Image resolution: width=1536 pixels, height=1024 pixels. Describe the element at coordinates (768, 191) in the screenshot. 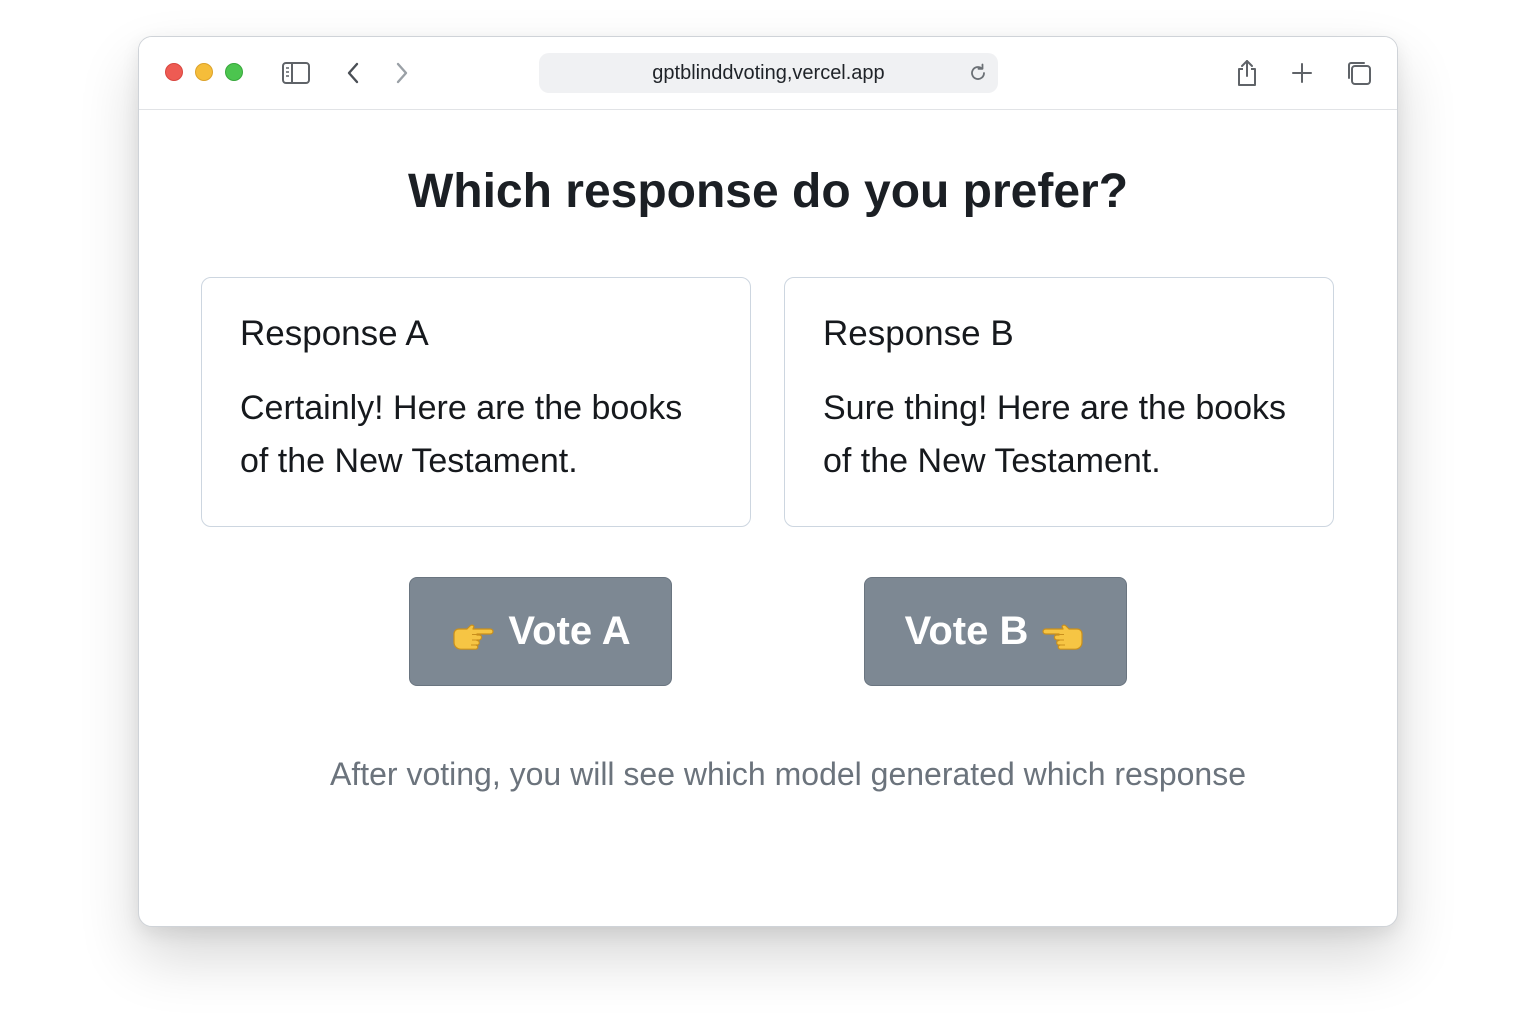

I see `page-title: Which response do you prefer?` at that location.